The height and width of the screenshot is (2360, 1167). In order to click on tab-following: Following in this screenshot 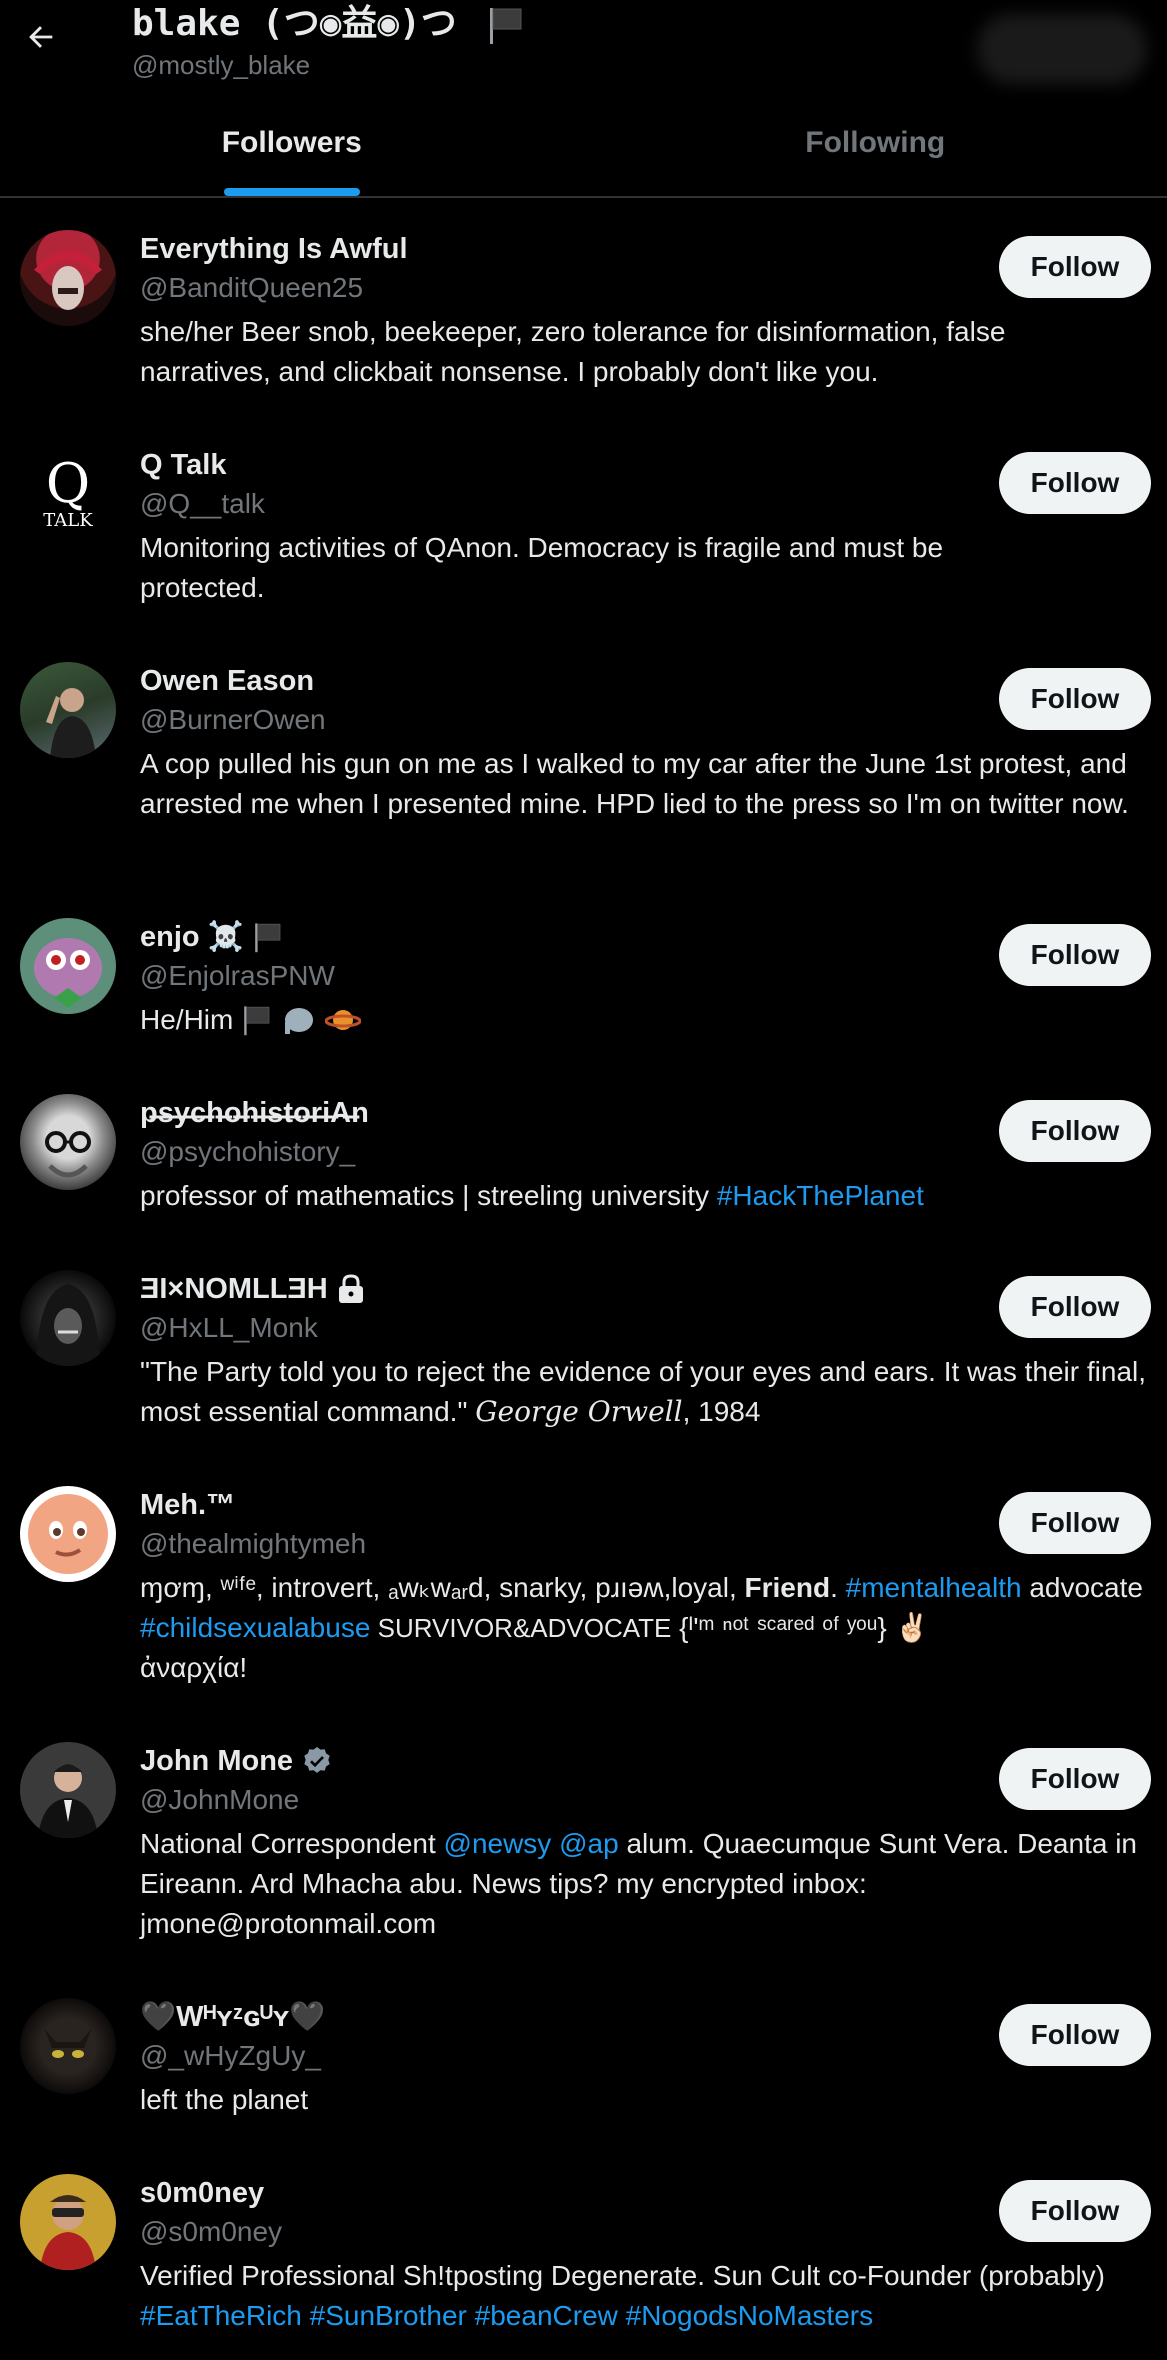, I will do `click(875, 148)`.